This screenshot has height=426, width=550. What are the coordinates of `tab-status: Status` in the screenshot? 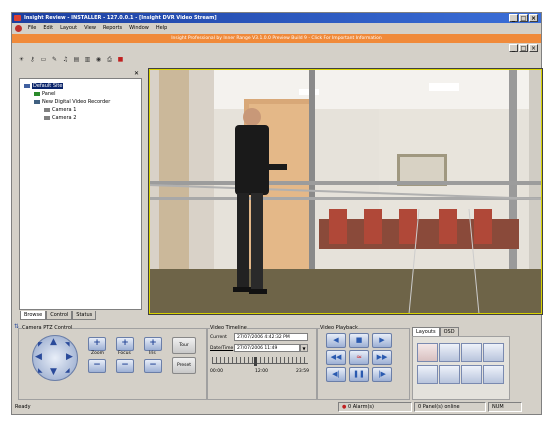 It's located at (84, 315).